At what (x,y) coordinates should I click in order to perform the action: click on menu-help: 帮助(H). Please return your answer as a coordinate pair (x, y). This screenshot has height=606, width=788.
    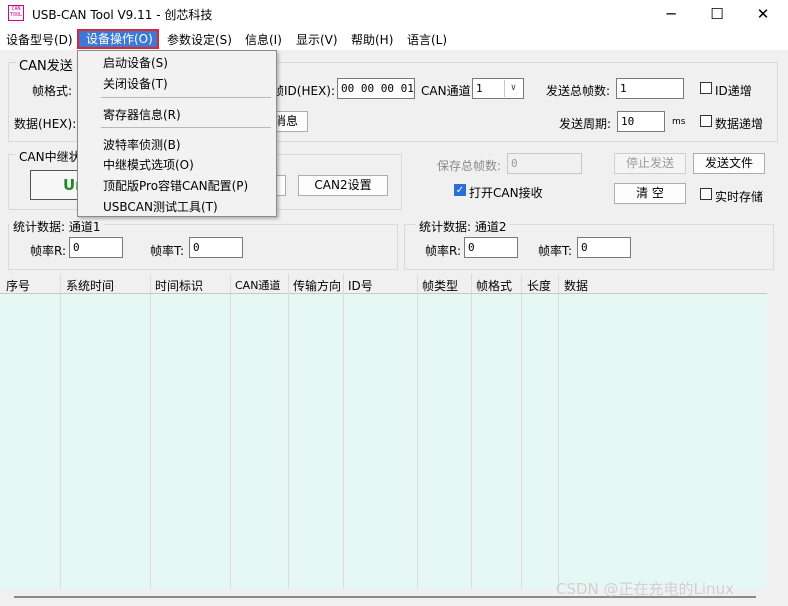
    Looking at the image, I should click on (372, 39).